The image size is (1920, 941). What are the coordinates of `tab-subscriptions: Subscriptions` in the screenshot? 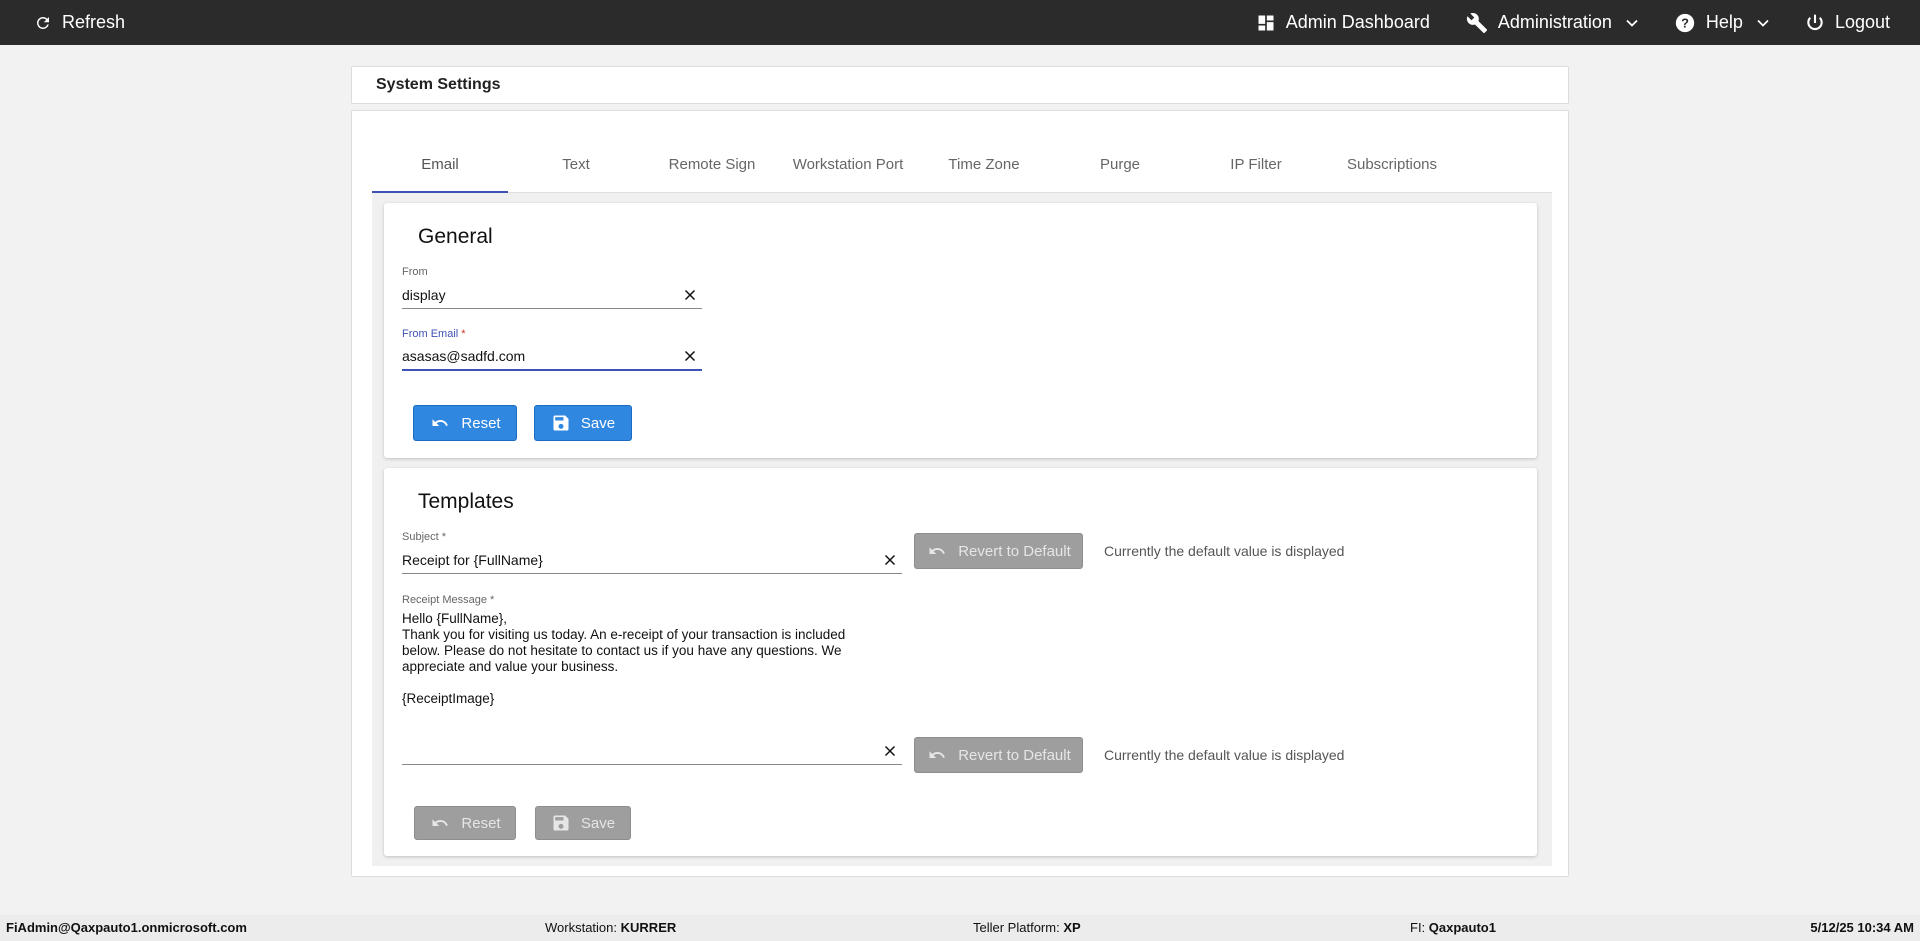 It's located at (1392, 164).